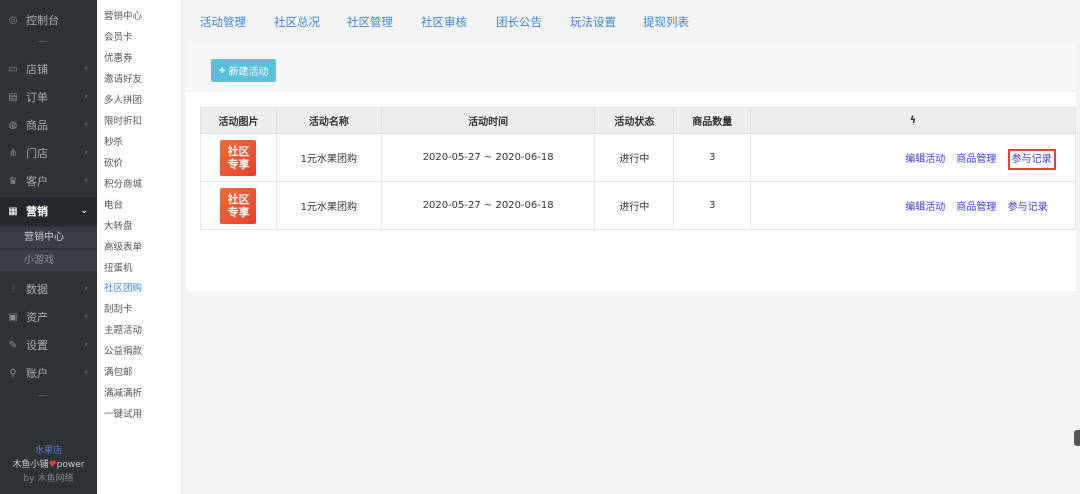 The width and height of the screenshot is (1080, 494). Describe the element at coordinates (519, 22) in the screenshot. I see `tab-leader-notice: 团长公告` at that location.